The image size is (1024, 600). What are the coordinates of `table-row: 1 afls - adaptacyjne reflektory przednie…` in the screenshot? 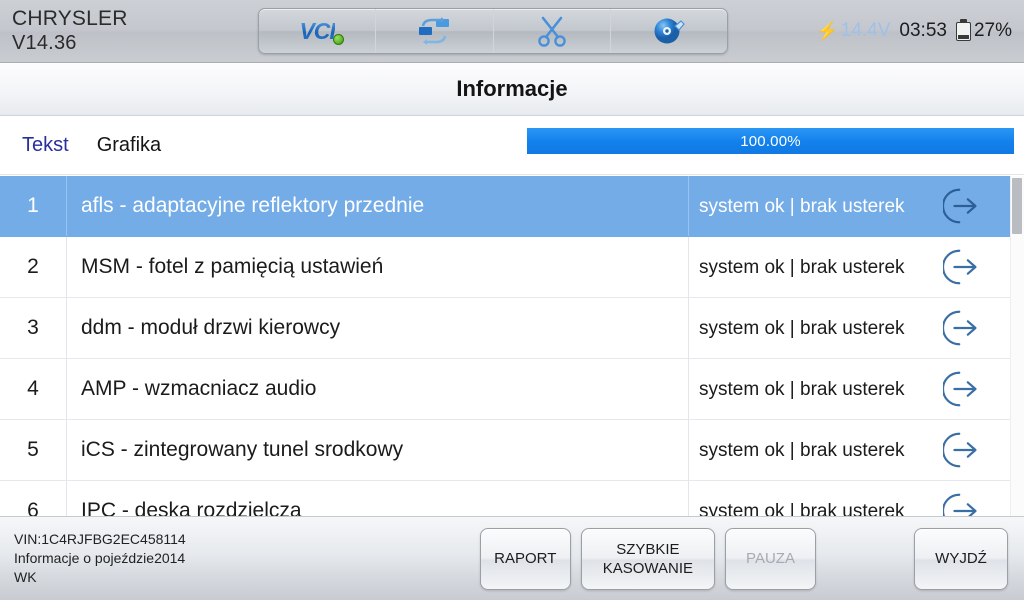 It's located at (505, 206).